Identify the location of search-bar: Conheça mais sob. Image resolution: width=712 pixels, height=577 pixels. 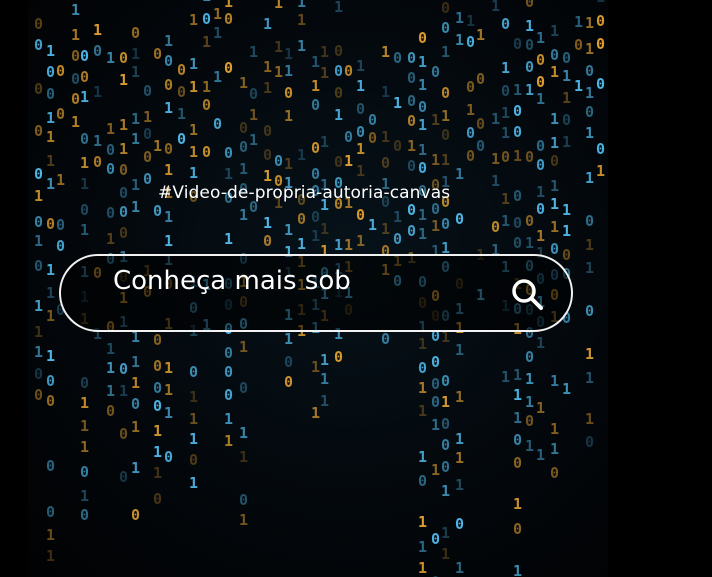
(316, 293).